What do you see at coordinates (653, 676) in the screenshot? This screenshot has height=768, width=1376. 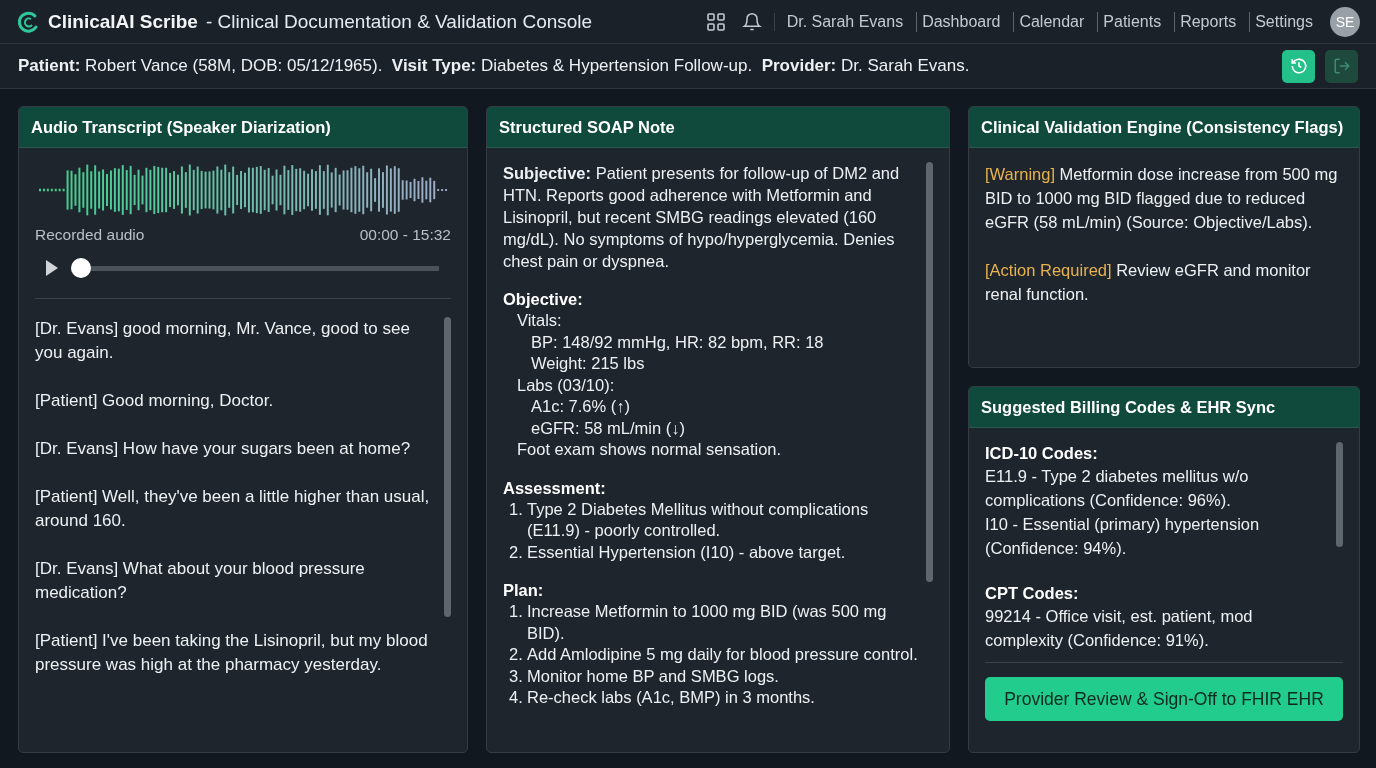 I see `list-item-text: Monitor home BP and SMBG logs.` at bounding box center [653, 676].